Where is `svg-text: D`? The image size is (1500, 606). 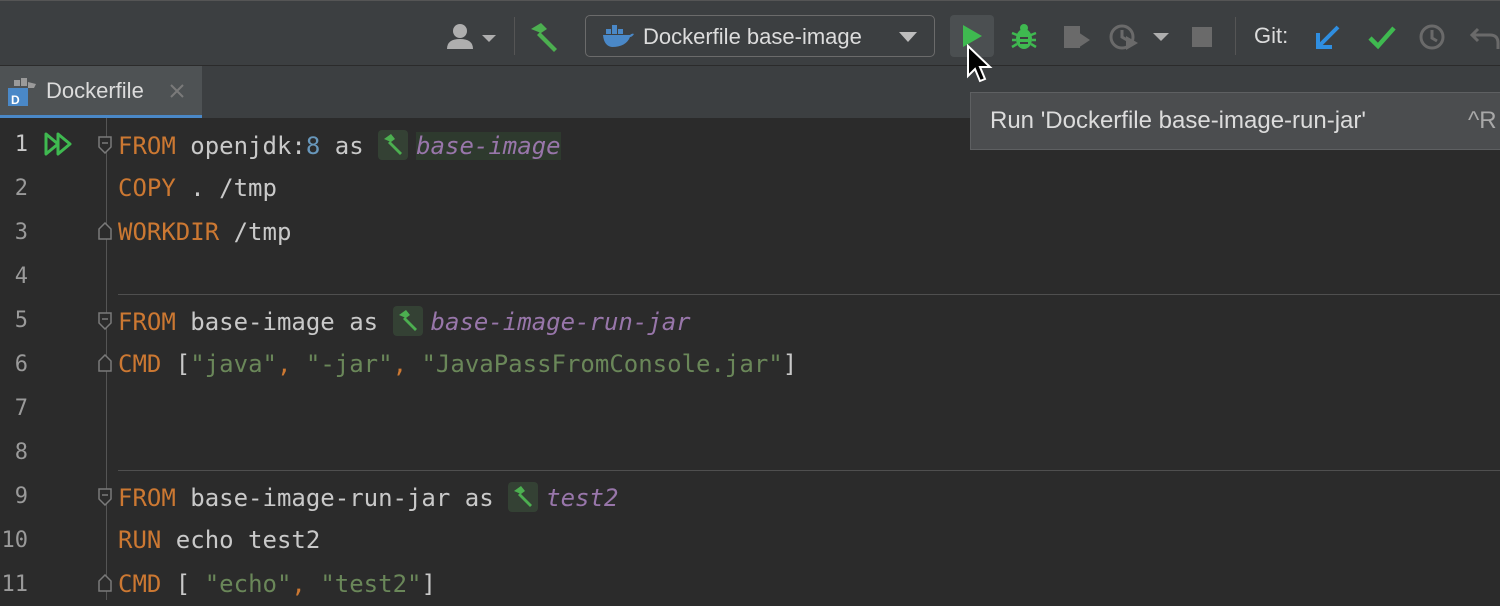 svg-text: D is located at coordinates (15, 99).